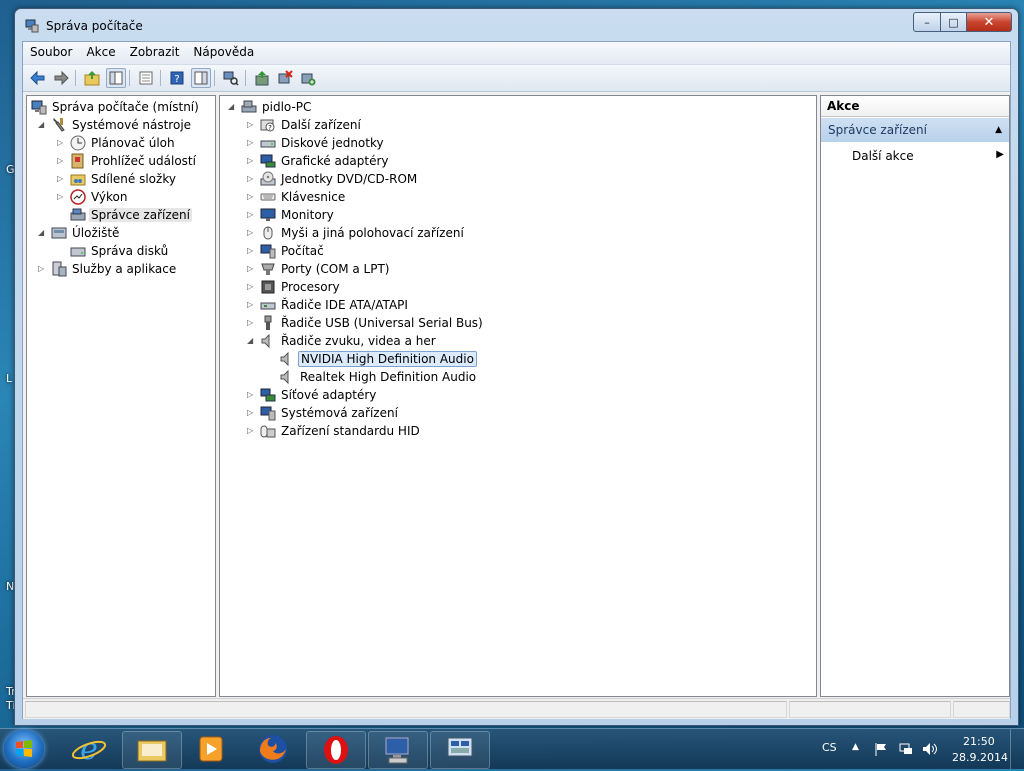  Describe the element at coordinates (61, 78) in the screenshot. I see `forward-arrow-icon` at that location.